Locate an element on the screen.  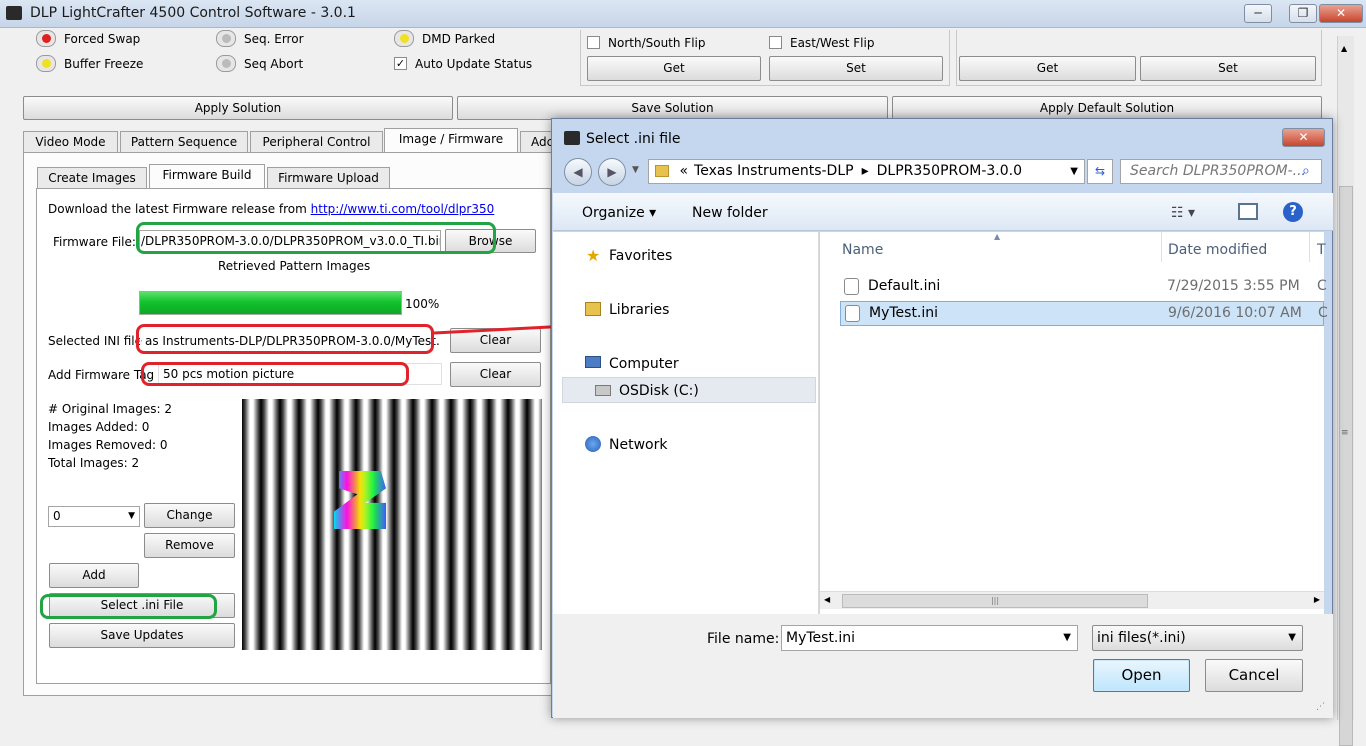
dialog-close-button: ✕ is located at coordinates (1303, 137).